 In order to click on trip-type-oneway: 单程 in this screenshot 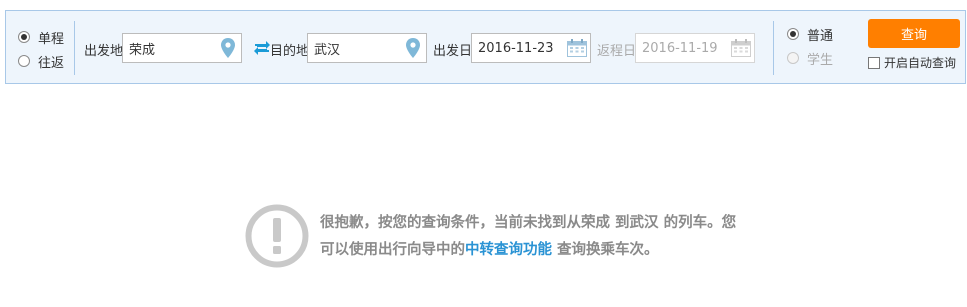, I will do `click(41, 37)`.